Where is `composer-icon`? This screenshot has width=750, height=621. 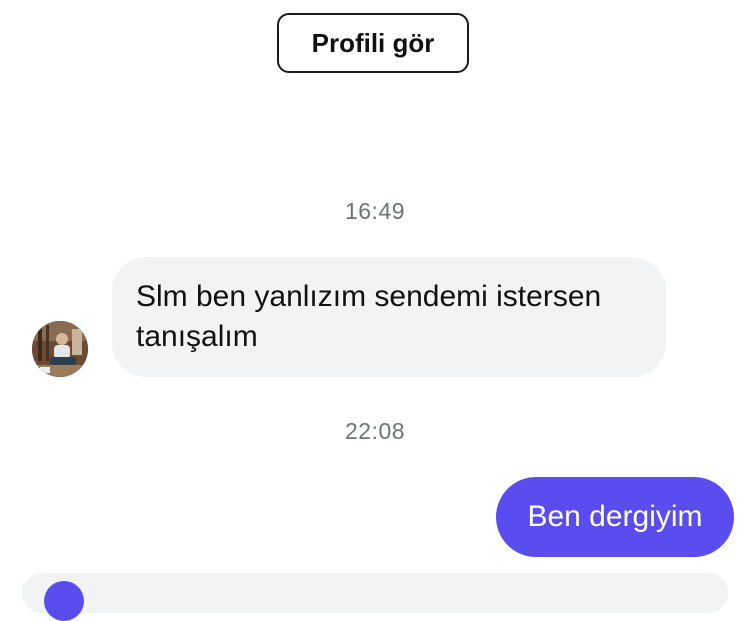 composer-icon is located at coordinates (64, 601).